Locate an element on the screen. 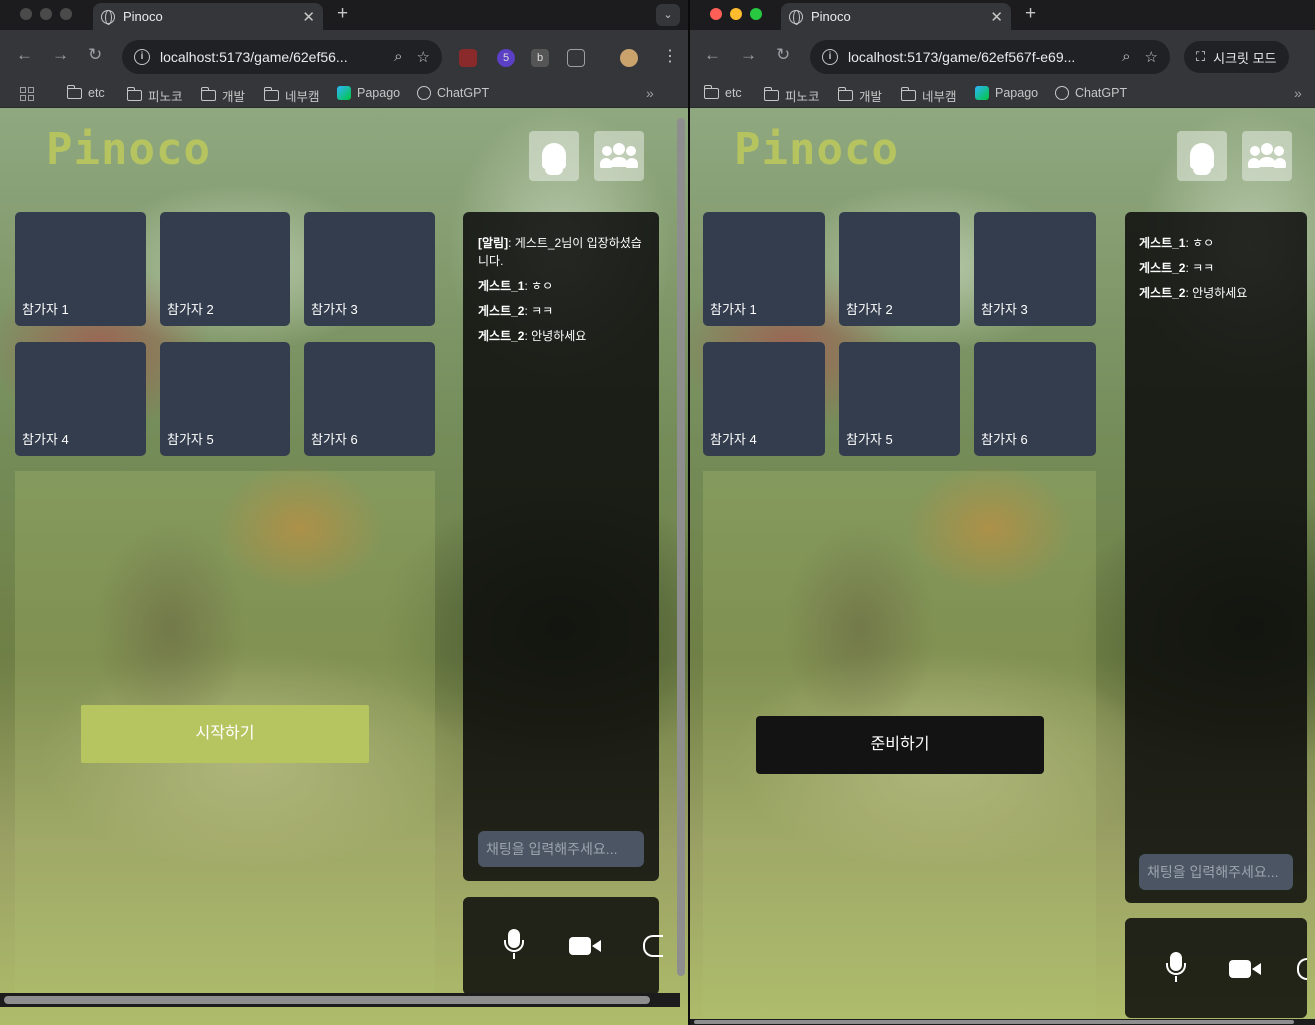 This screenshot has width=1315, height=1025. participant-card: 참가자 4 is located at coordinates (80, 399).